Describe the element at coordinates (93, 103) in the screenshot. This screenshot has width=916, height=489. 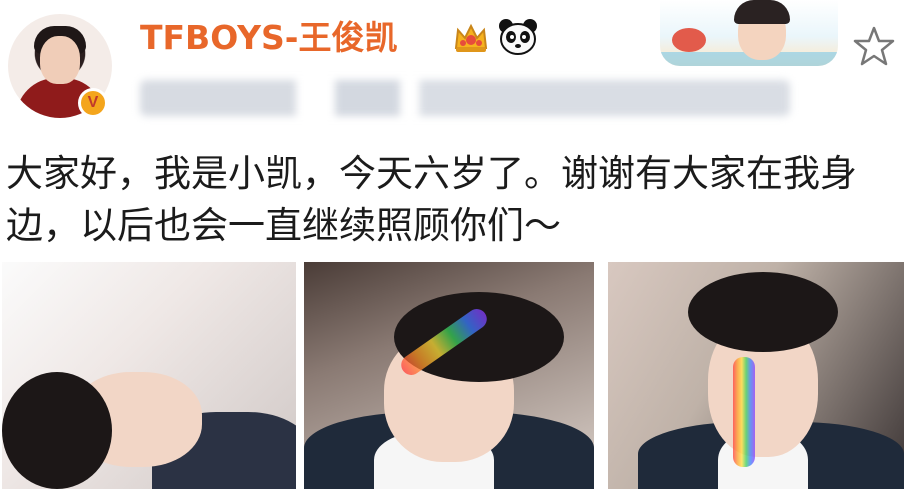
I see `verified-badge-icon: V` at that location.